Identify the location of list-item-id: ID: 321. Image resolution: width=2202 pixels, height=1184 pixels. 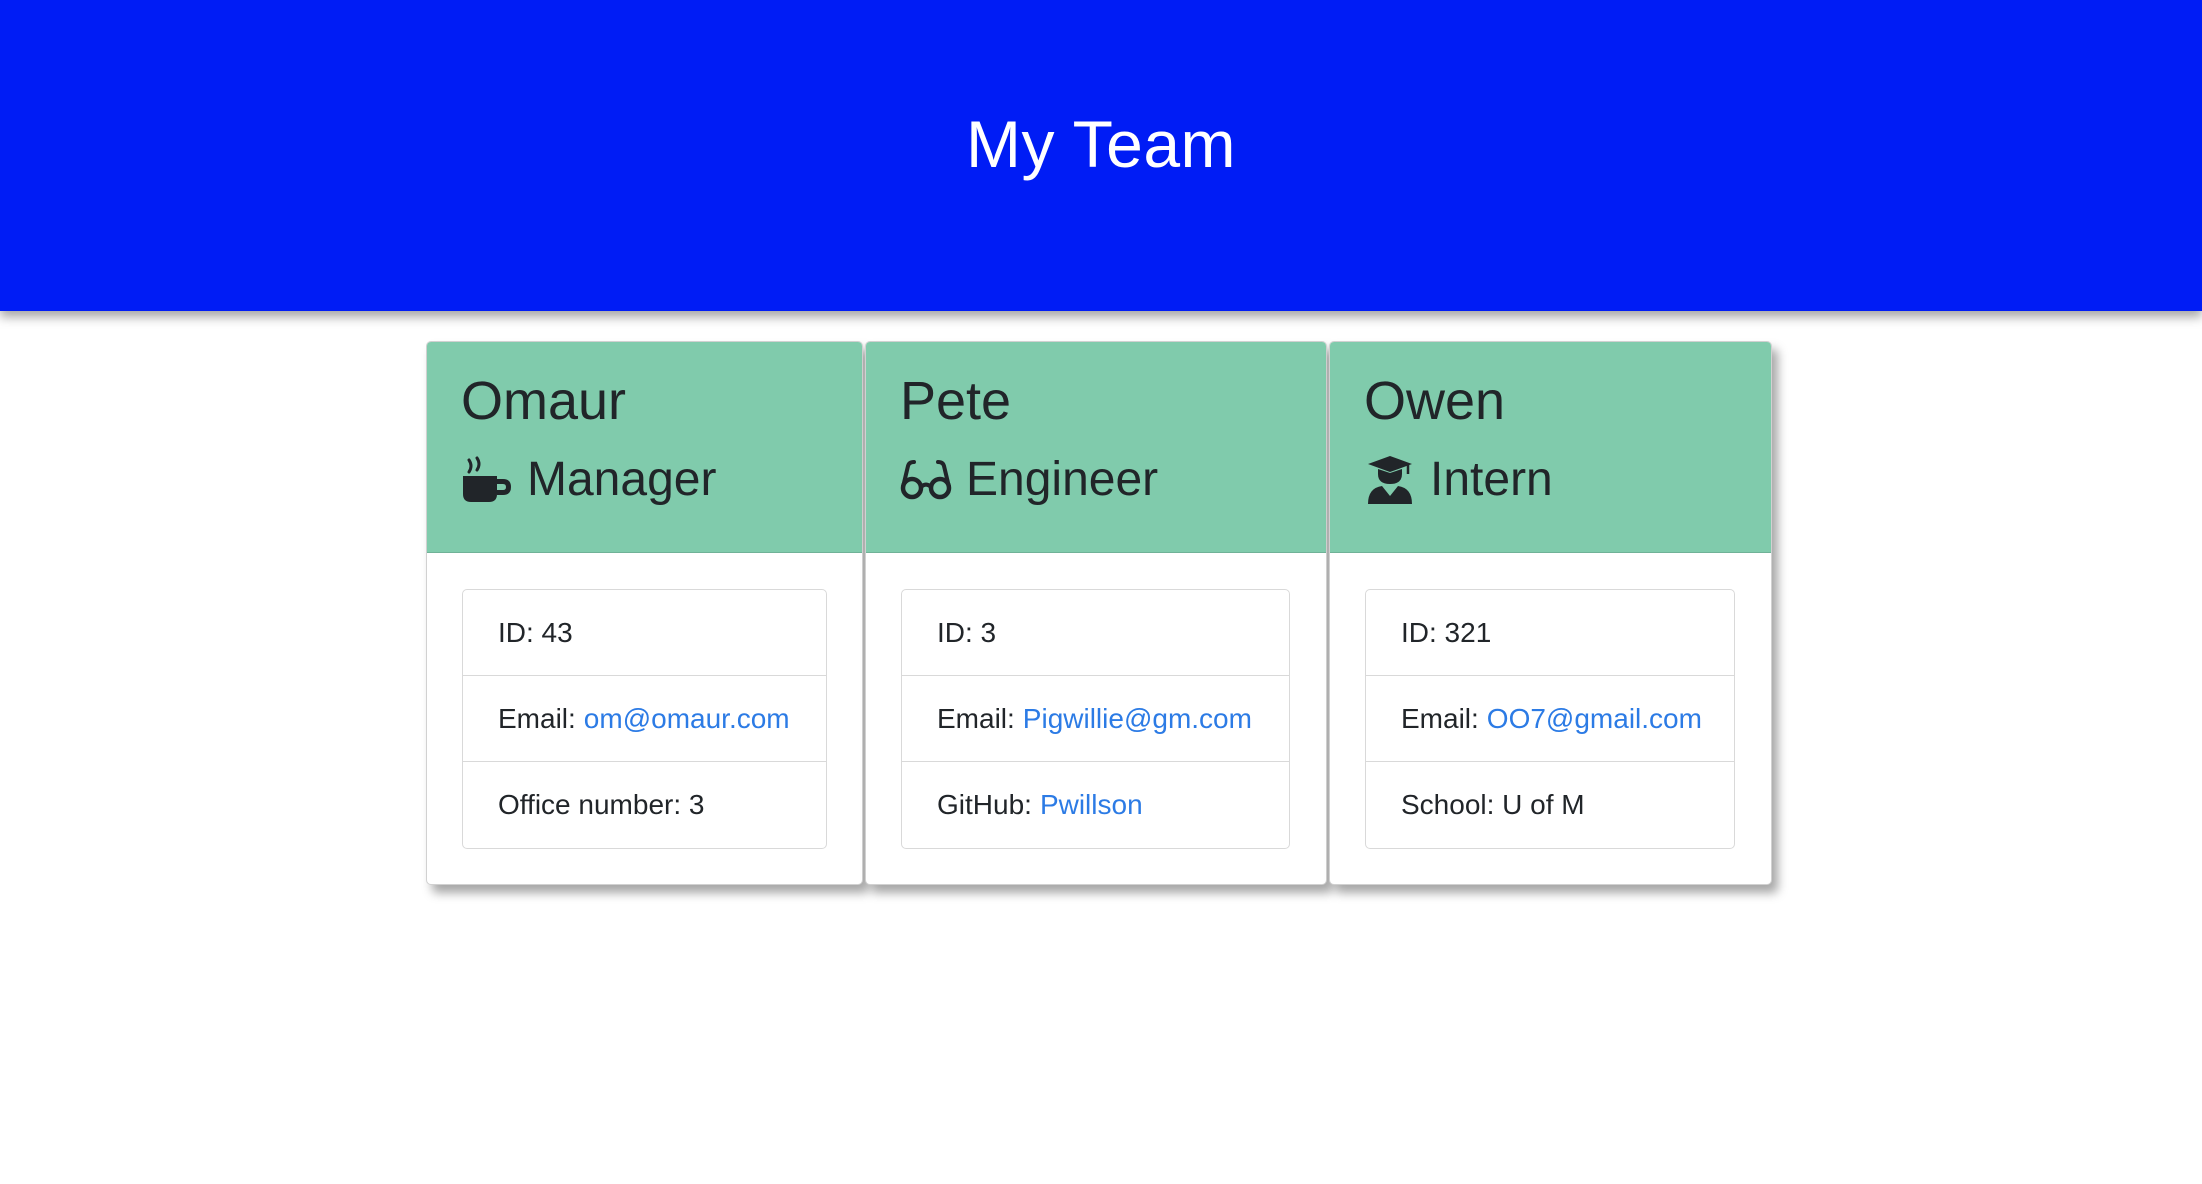
(1550, 633).